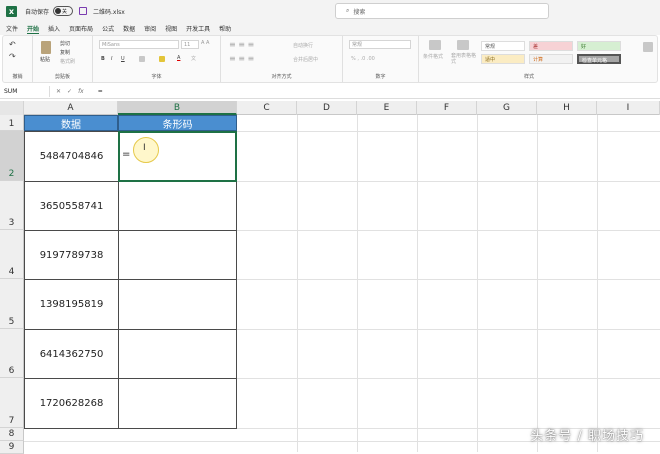  What do you see at coordinates (126, 154) in the screenshot?
I see `cell-b2-text: =` at bounding box center [126, 154].